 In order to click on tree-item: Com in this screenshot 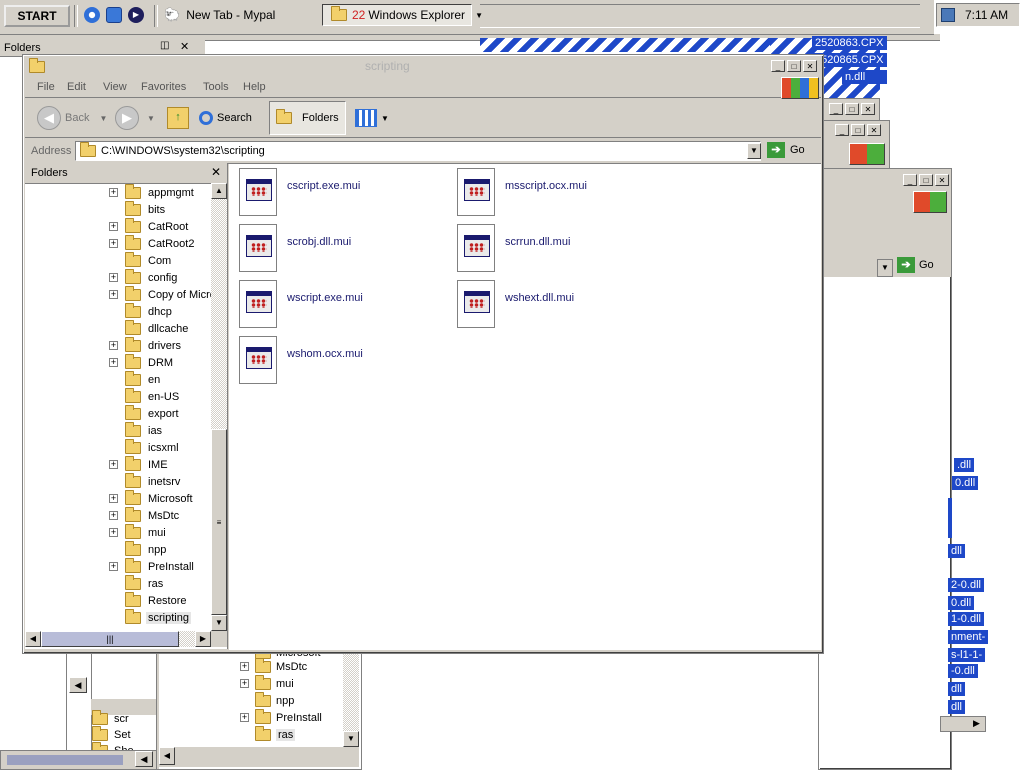, I will do `click(141, 260)`.